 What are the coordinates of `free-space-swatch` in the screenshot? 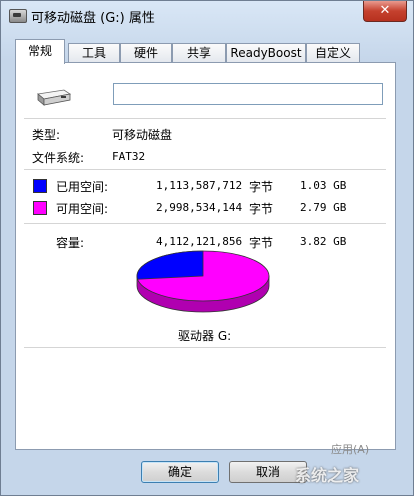 It's located at (40, 208).